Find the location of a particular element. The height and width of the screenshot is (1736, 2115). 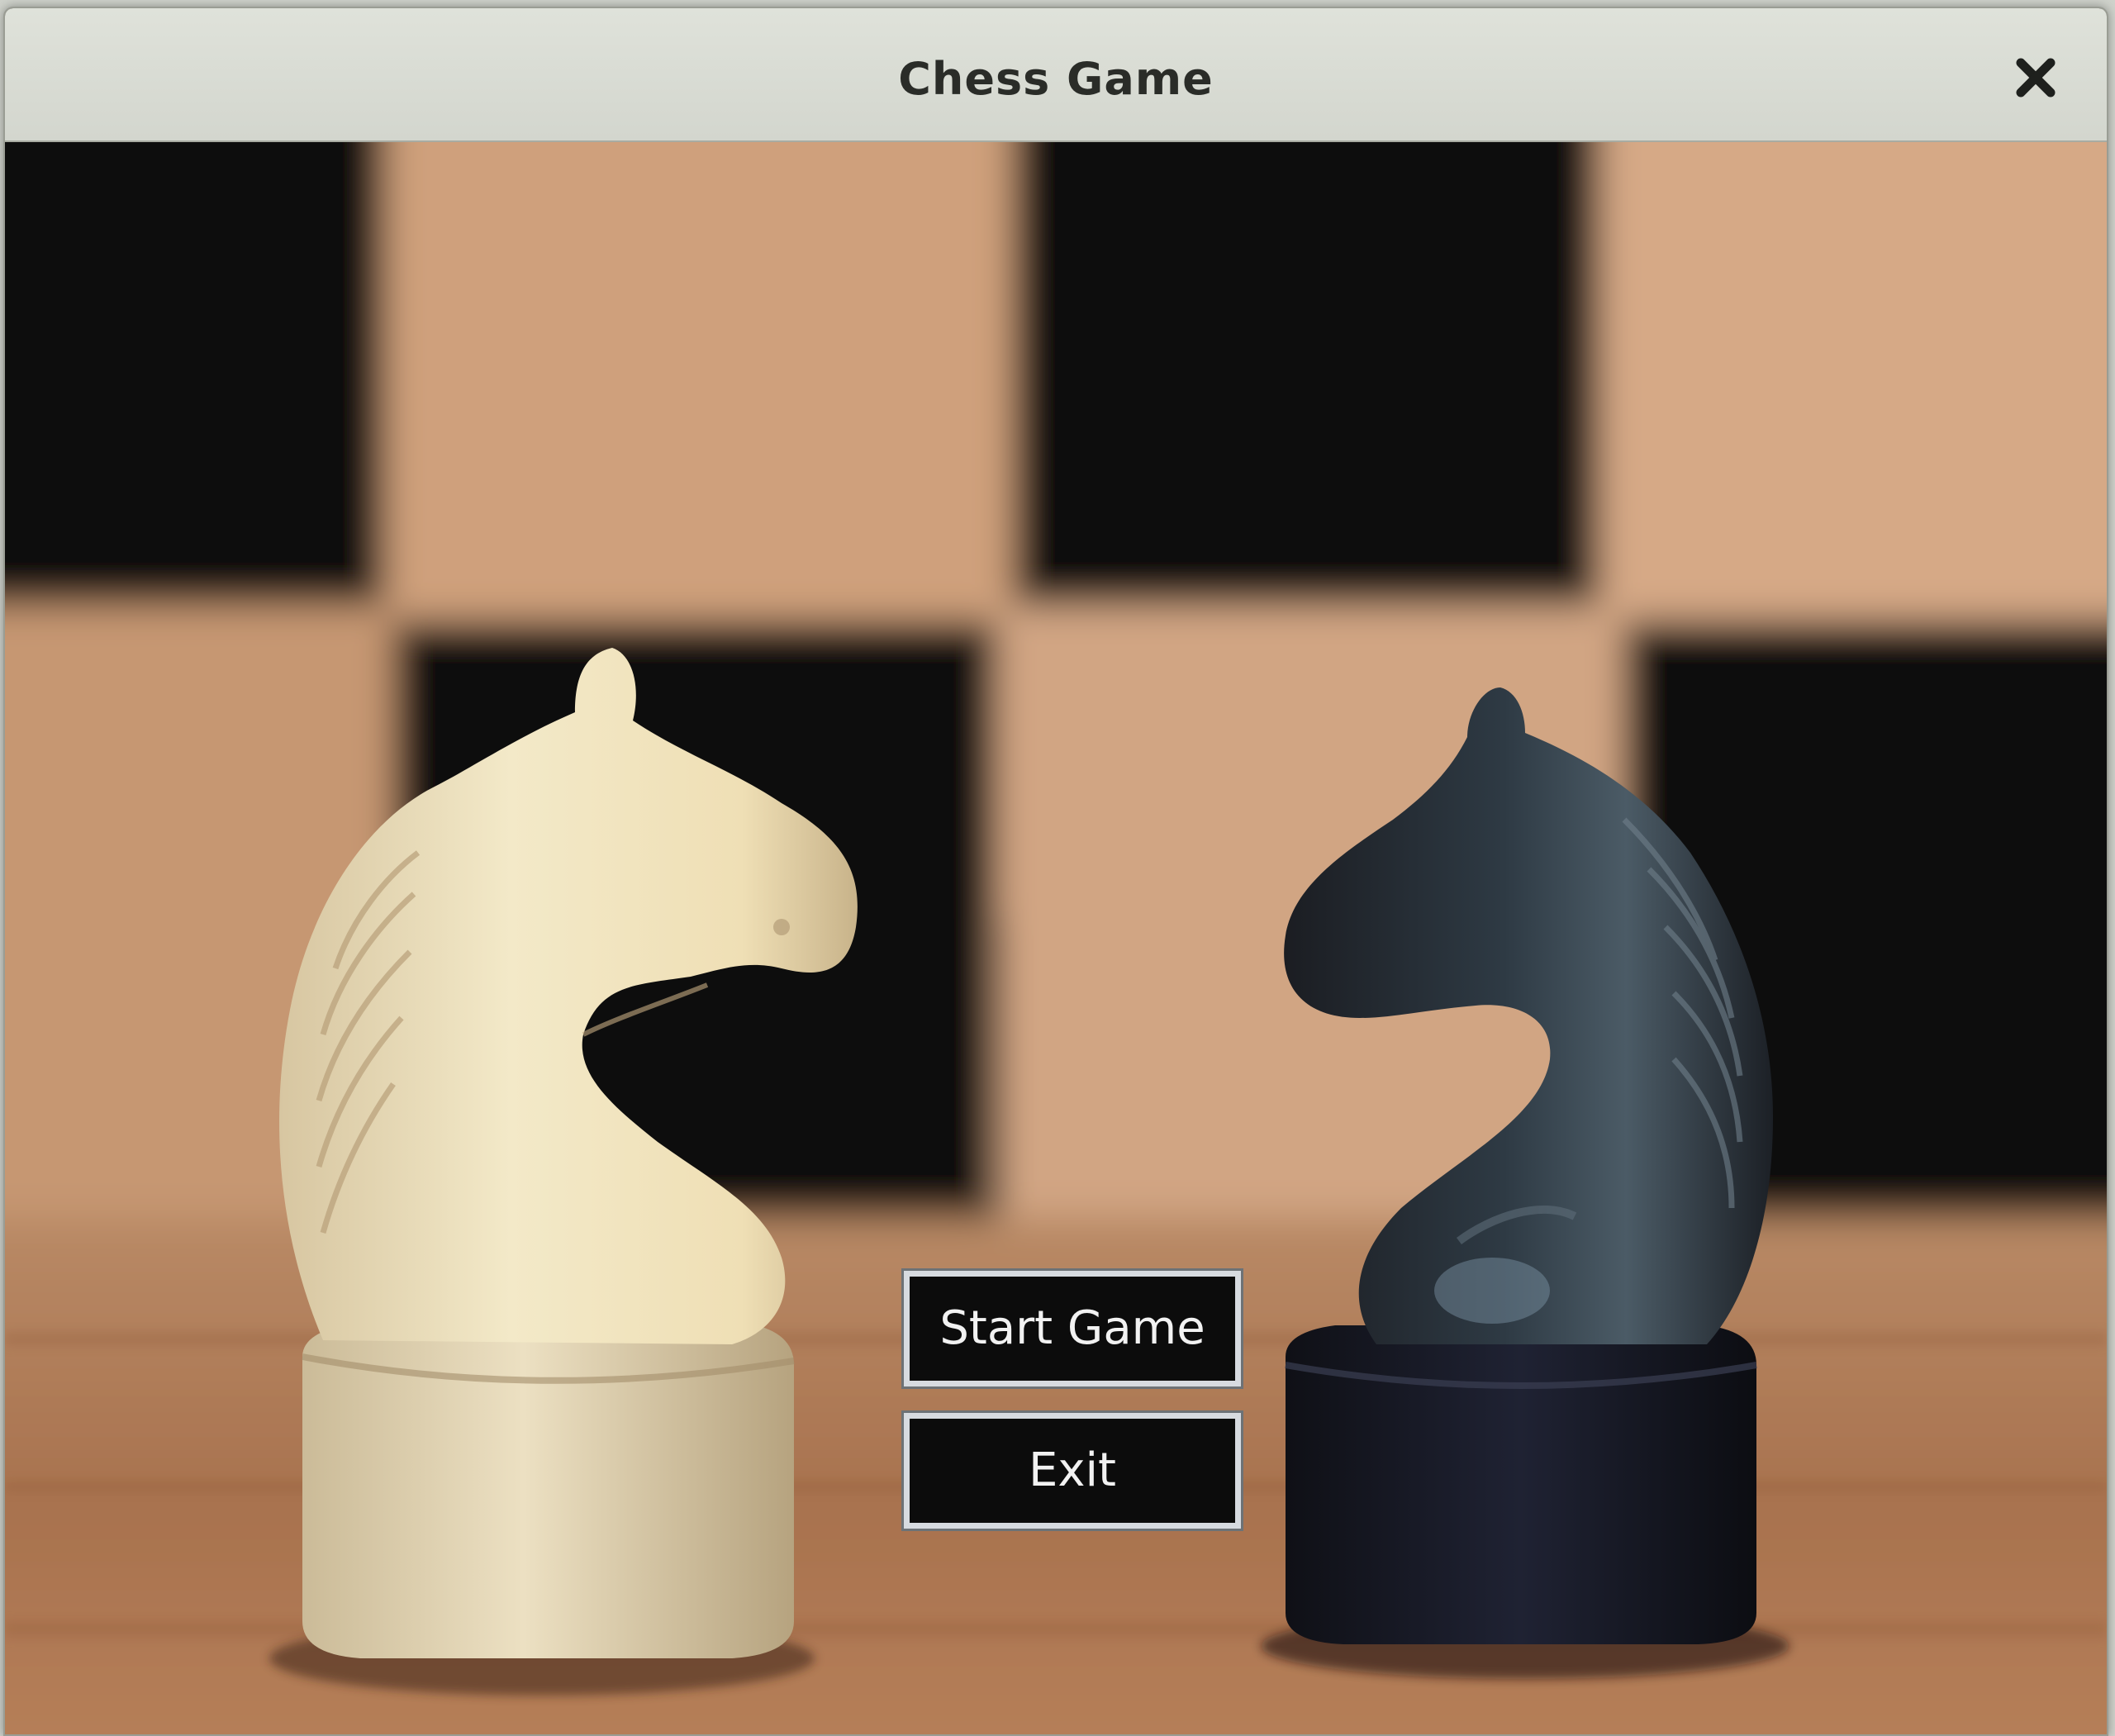

start-game-button: Start Game is located at coordinates (1072, 1329).